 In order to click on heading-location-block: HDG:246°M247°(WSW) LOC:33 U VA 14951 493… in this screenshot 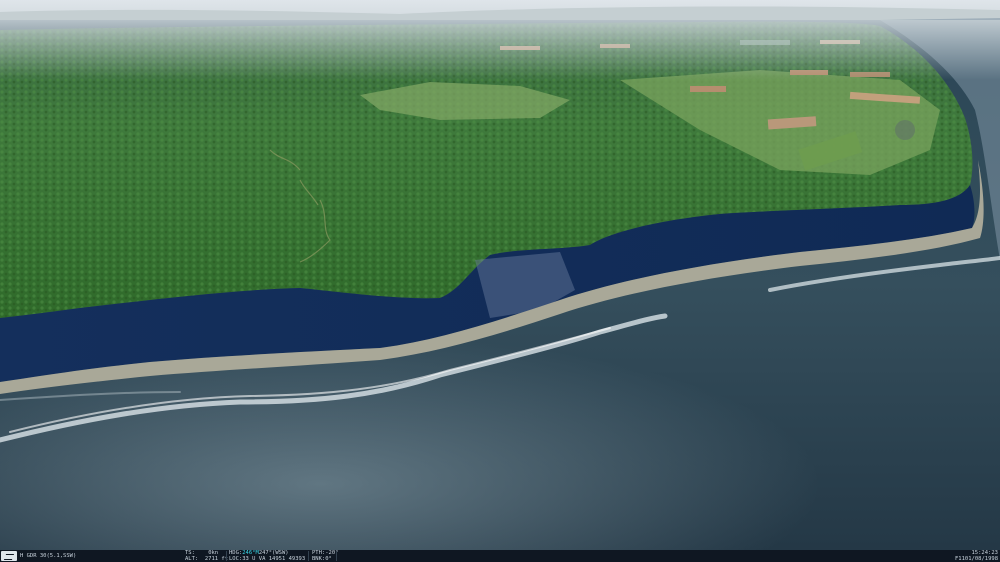, I will do `click(267, 556)`.